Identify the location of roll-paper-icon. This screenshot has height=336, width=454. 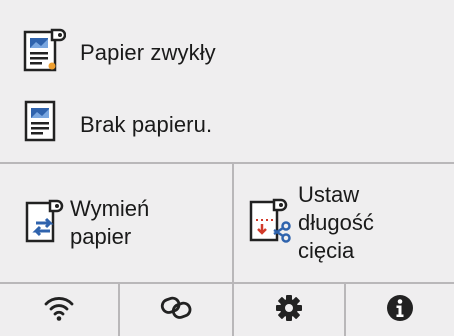
(44, 52).